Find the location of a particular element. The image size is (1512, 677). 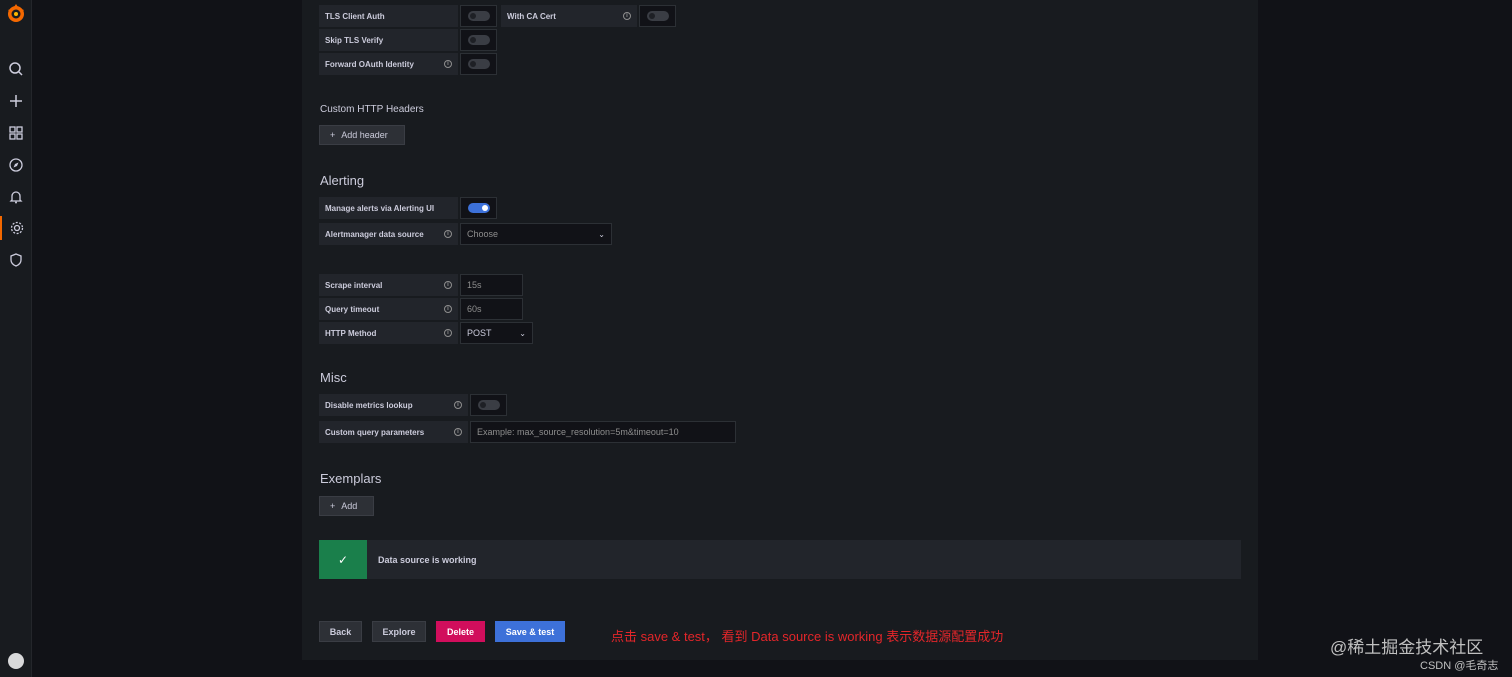

alertmanager-row: Alertmanager data source i Choose ⌄ is located at coordinates (465, 234).